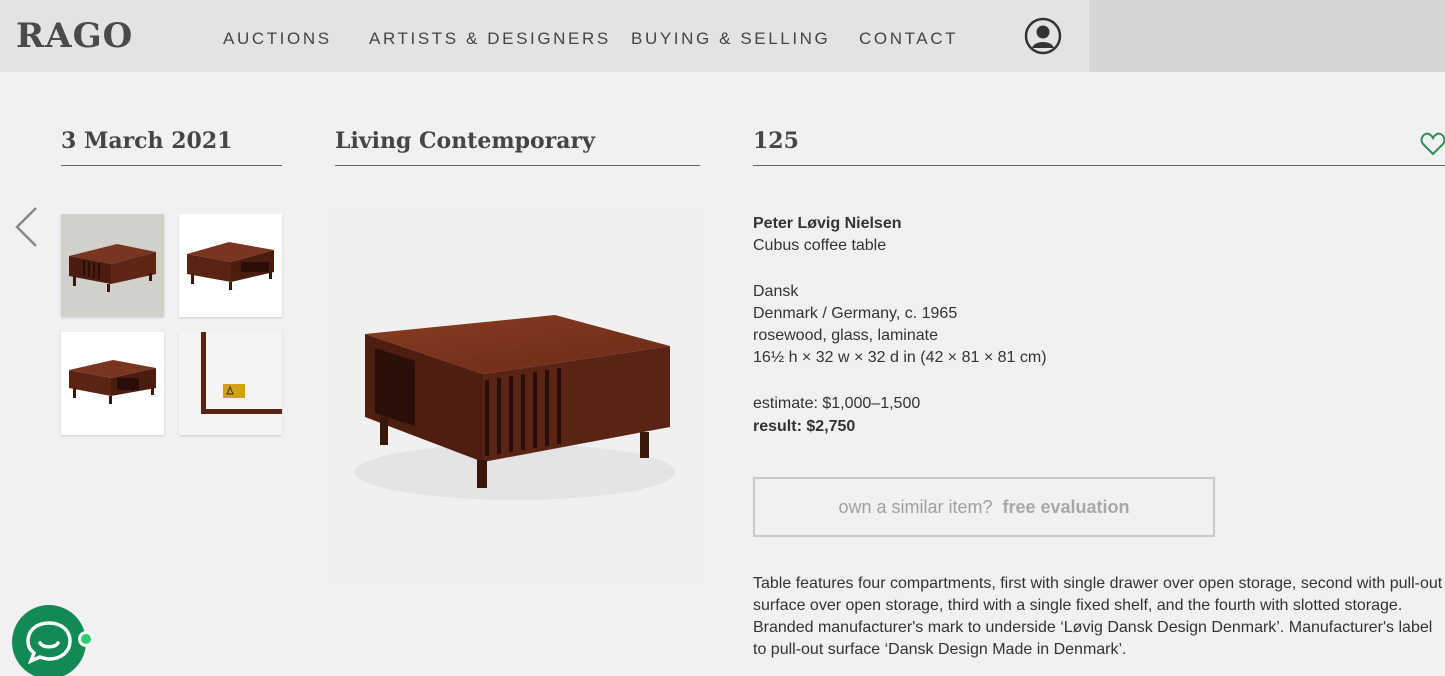 The height and width of the screenshot is (676, 1445). I want to click on table-side-image, so click(230, 266).